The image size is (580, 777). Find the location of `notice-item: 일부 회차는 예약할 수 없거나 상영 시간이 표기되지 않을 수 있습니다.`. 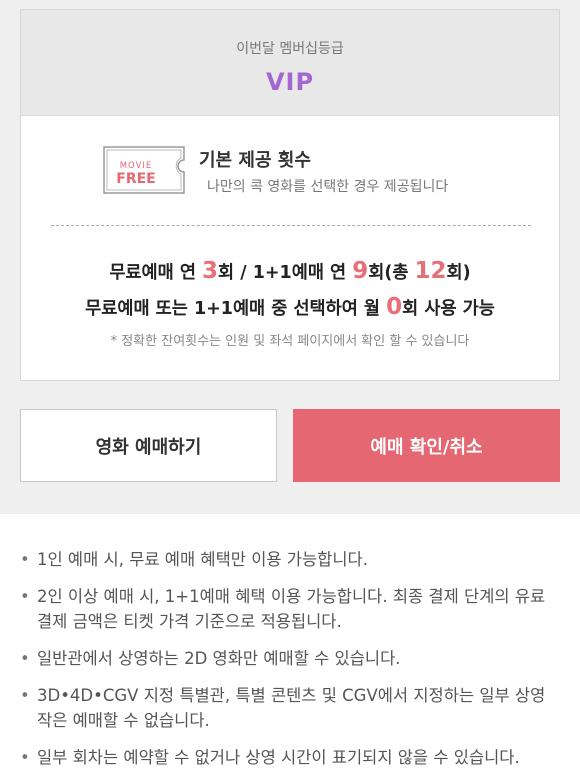

notice-item: 일부 회차는 예약할 수 없거나 상영 시간이 표기되지 않을 수 있습니다. is located at coordinates (290, 757).